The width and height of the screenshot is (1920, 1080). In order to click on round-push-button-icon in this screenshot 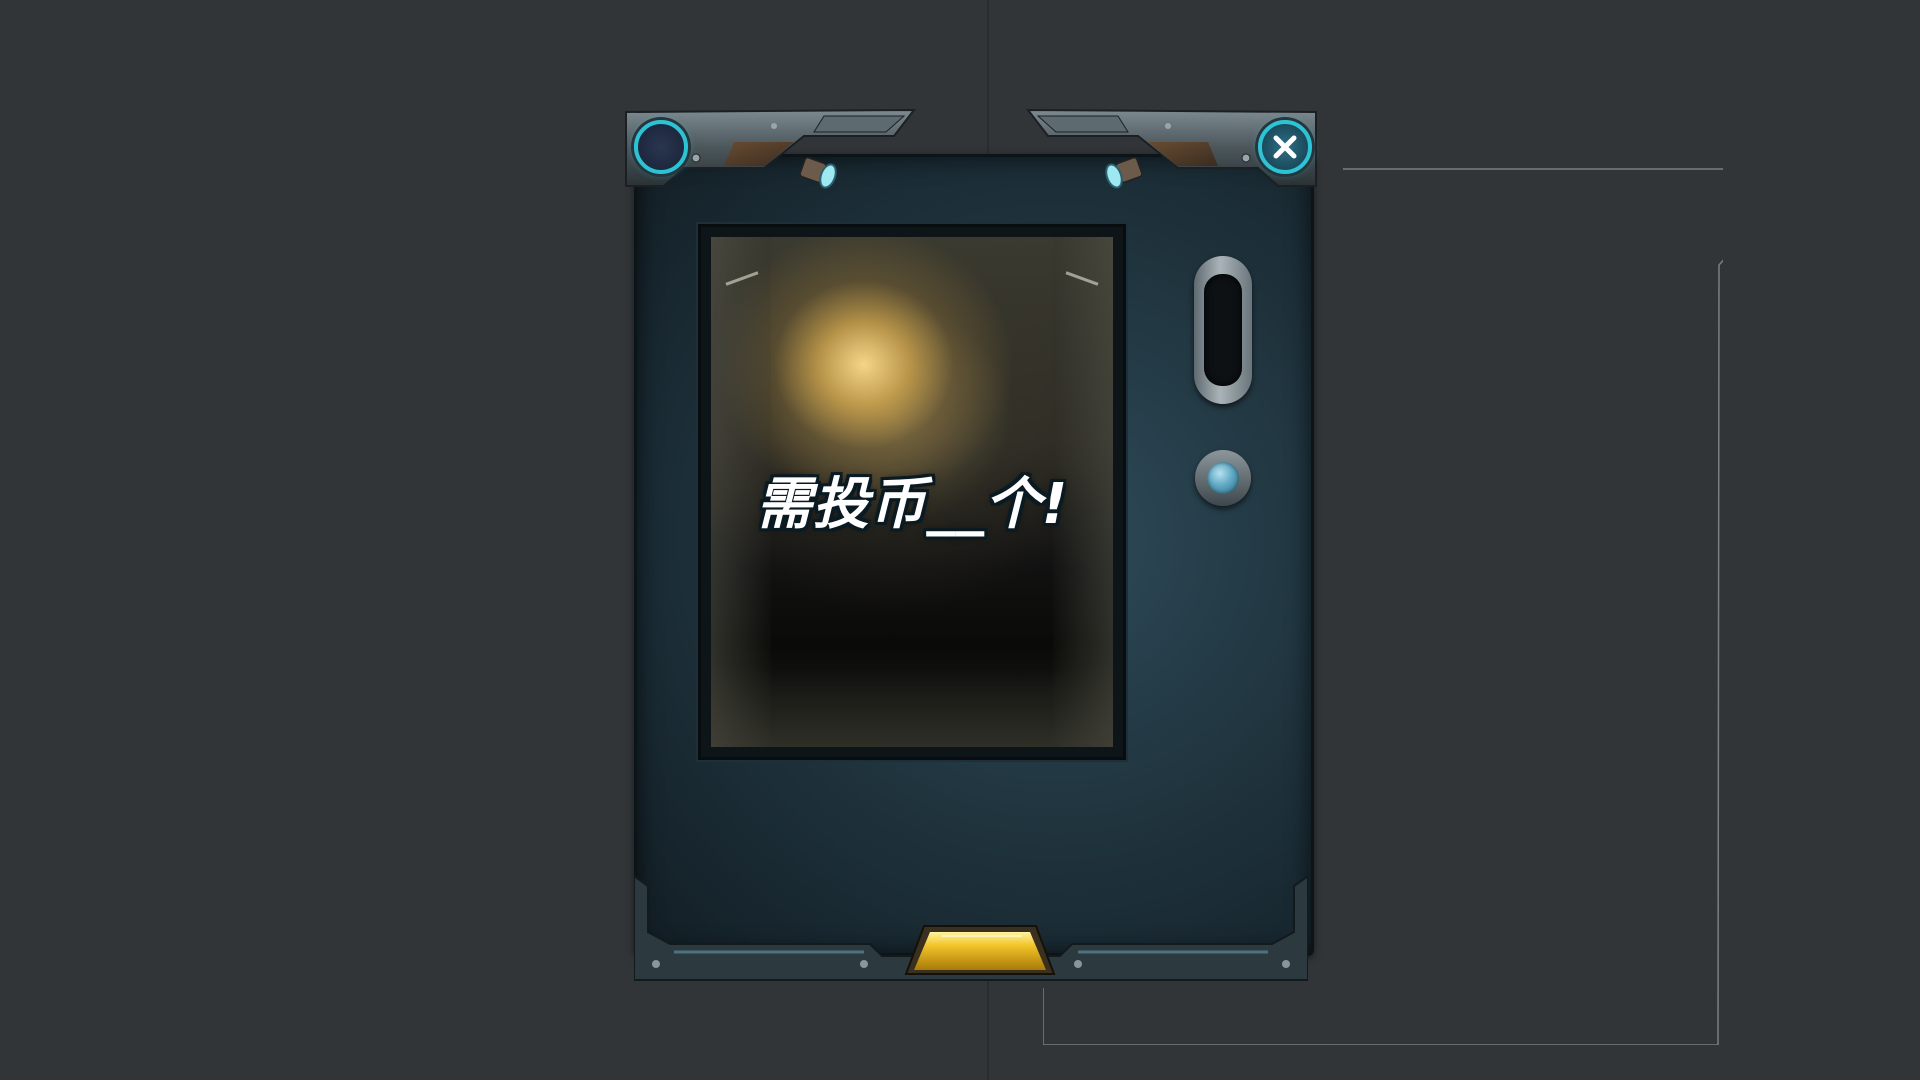, I will do `click(1223, 478)`.